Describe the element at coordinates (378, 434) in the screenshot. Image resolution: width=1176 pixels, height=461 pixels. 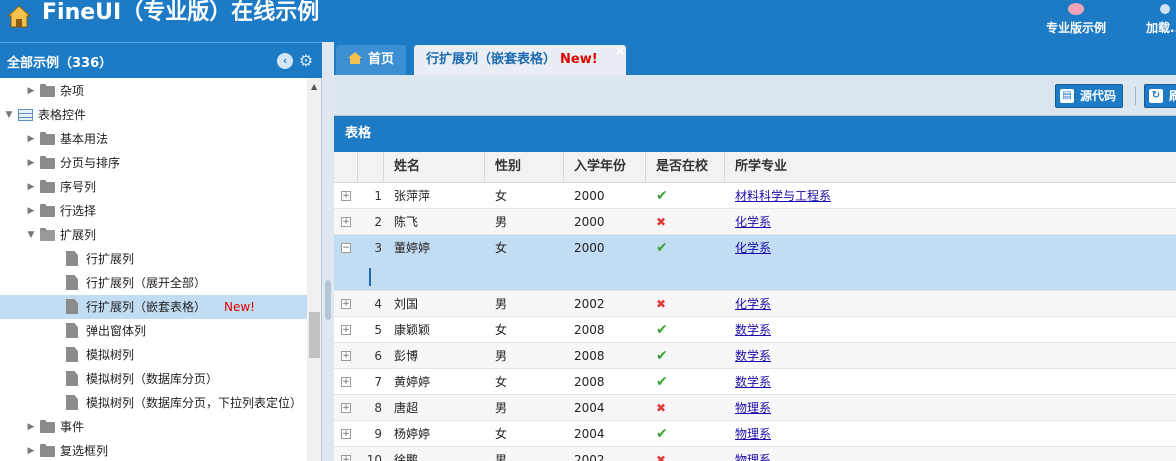
I see `row-number: 9` at that location.